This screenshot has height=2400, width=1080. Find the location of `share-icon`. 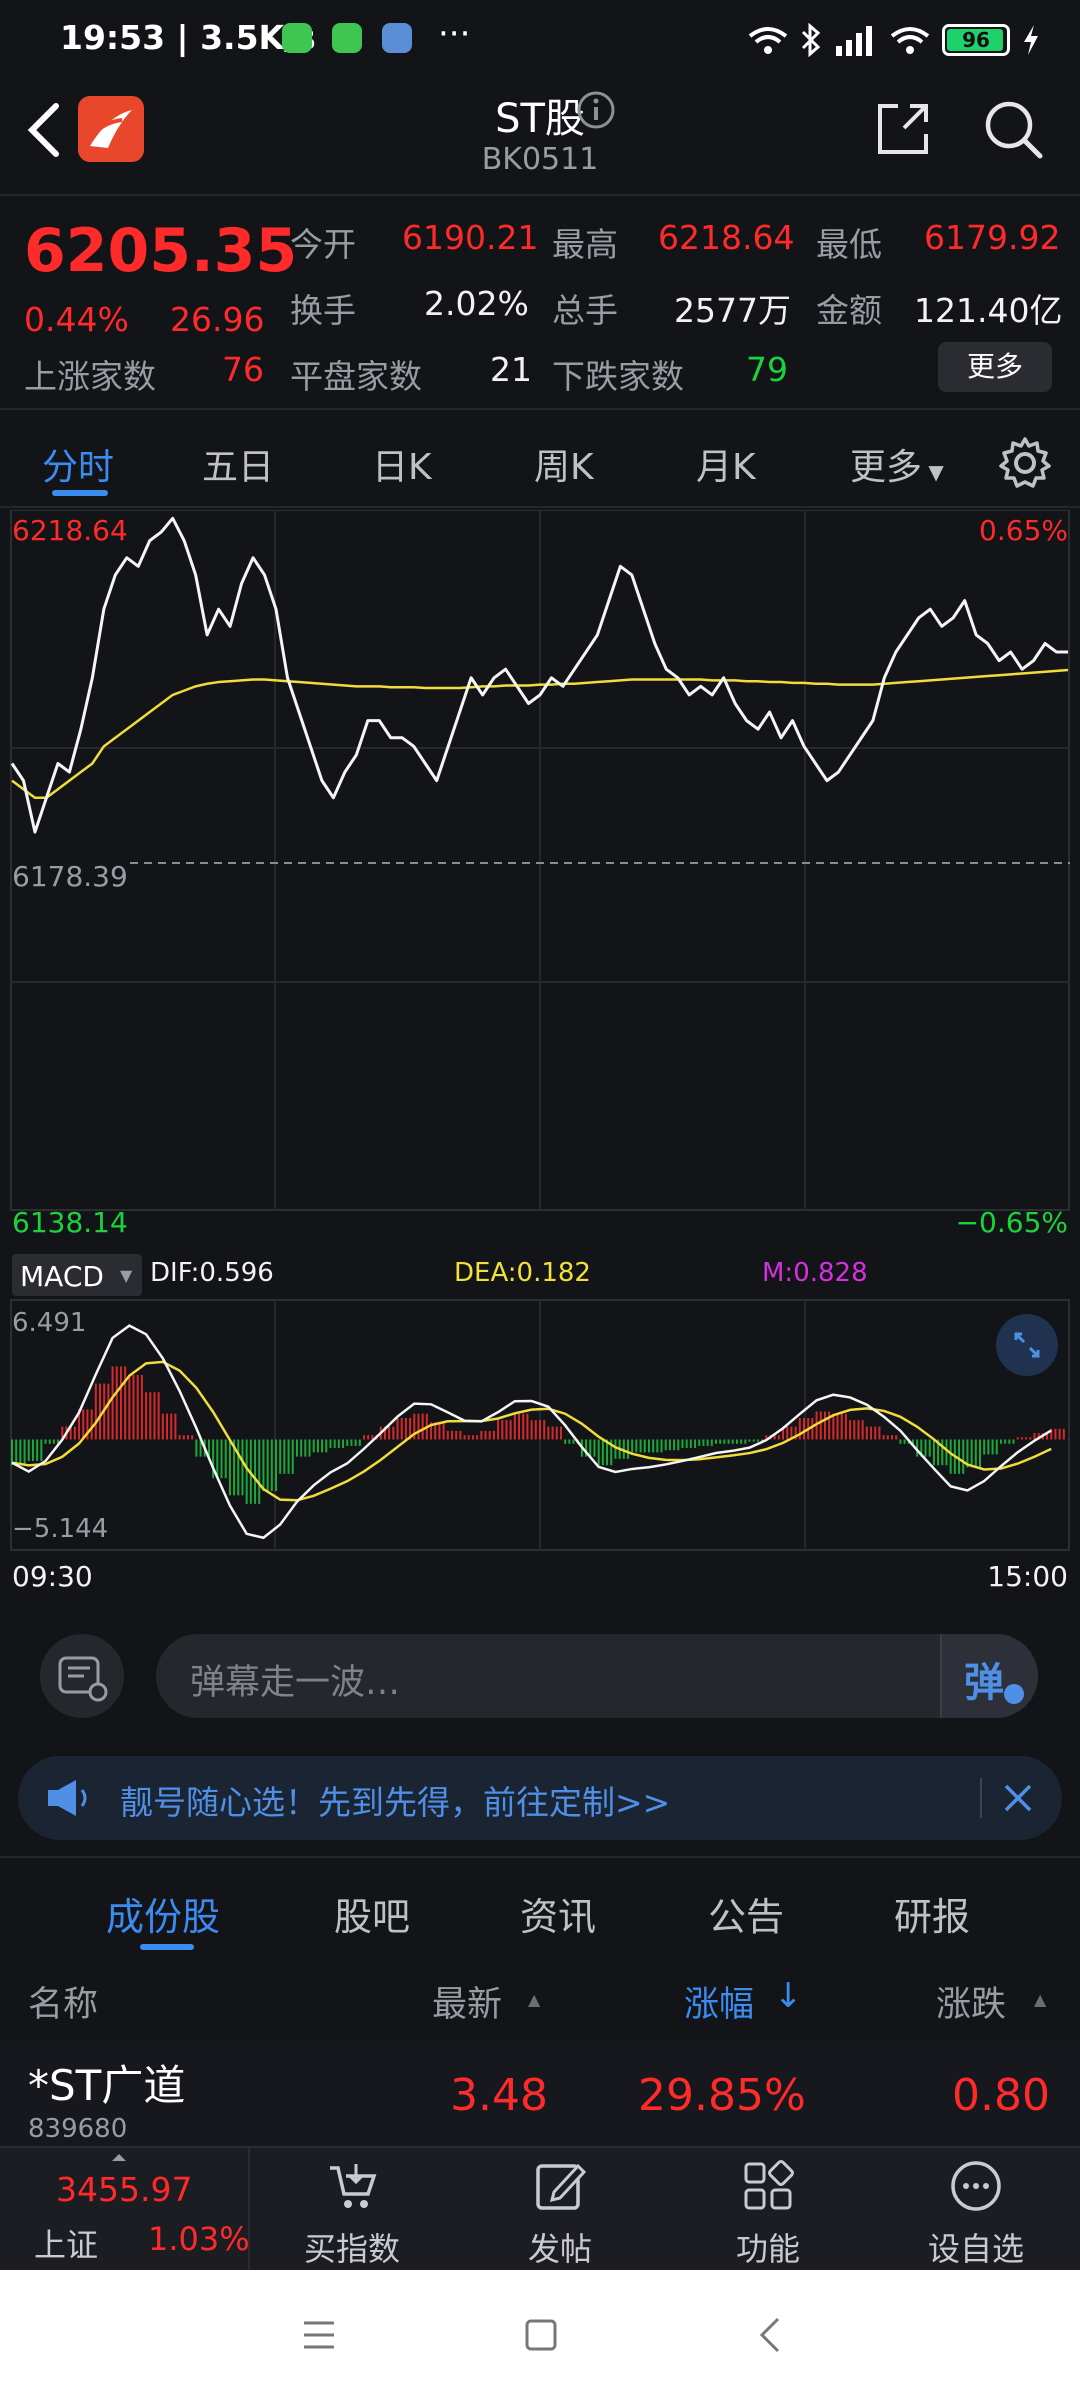

share-icon is located at coordinates (903, 129).